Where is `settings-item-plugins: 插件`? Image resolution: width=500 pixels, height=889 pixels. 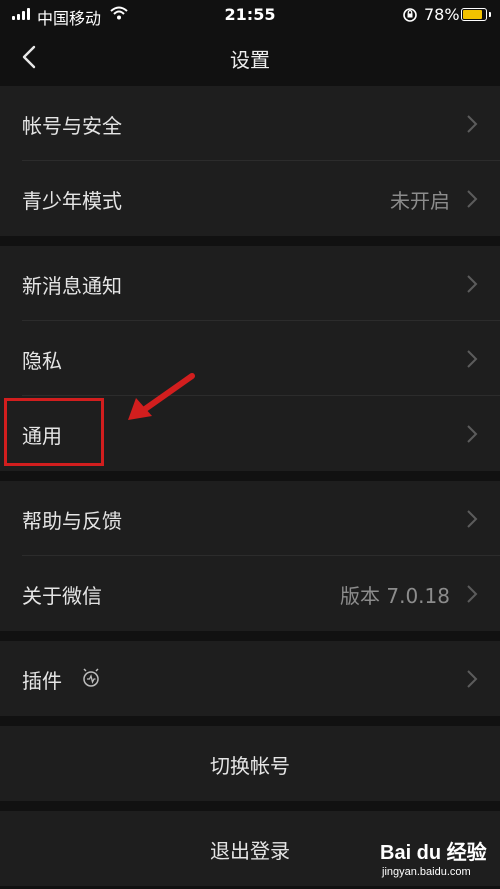
settings-item-plugins: 插件 is located at coordinates (250, 678).